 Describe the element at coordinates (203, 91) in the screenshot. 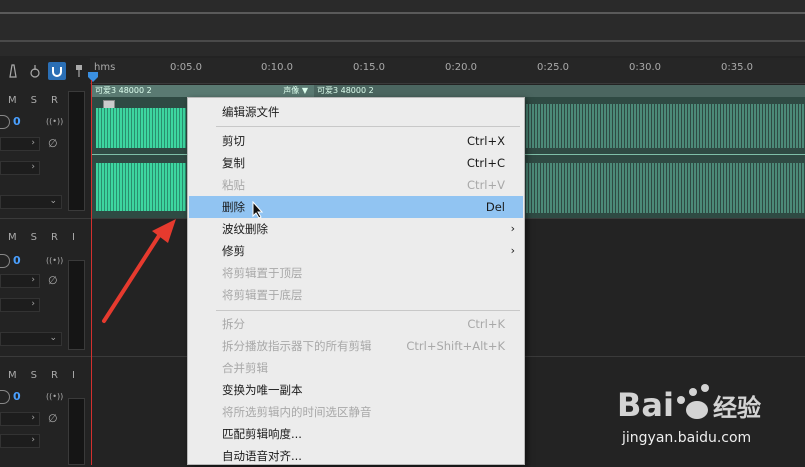

I see `clip-title: 可爱3 48000 2 声像 ▼` at that location.